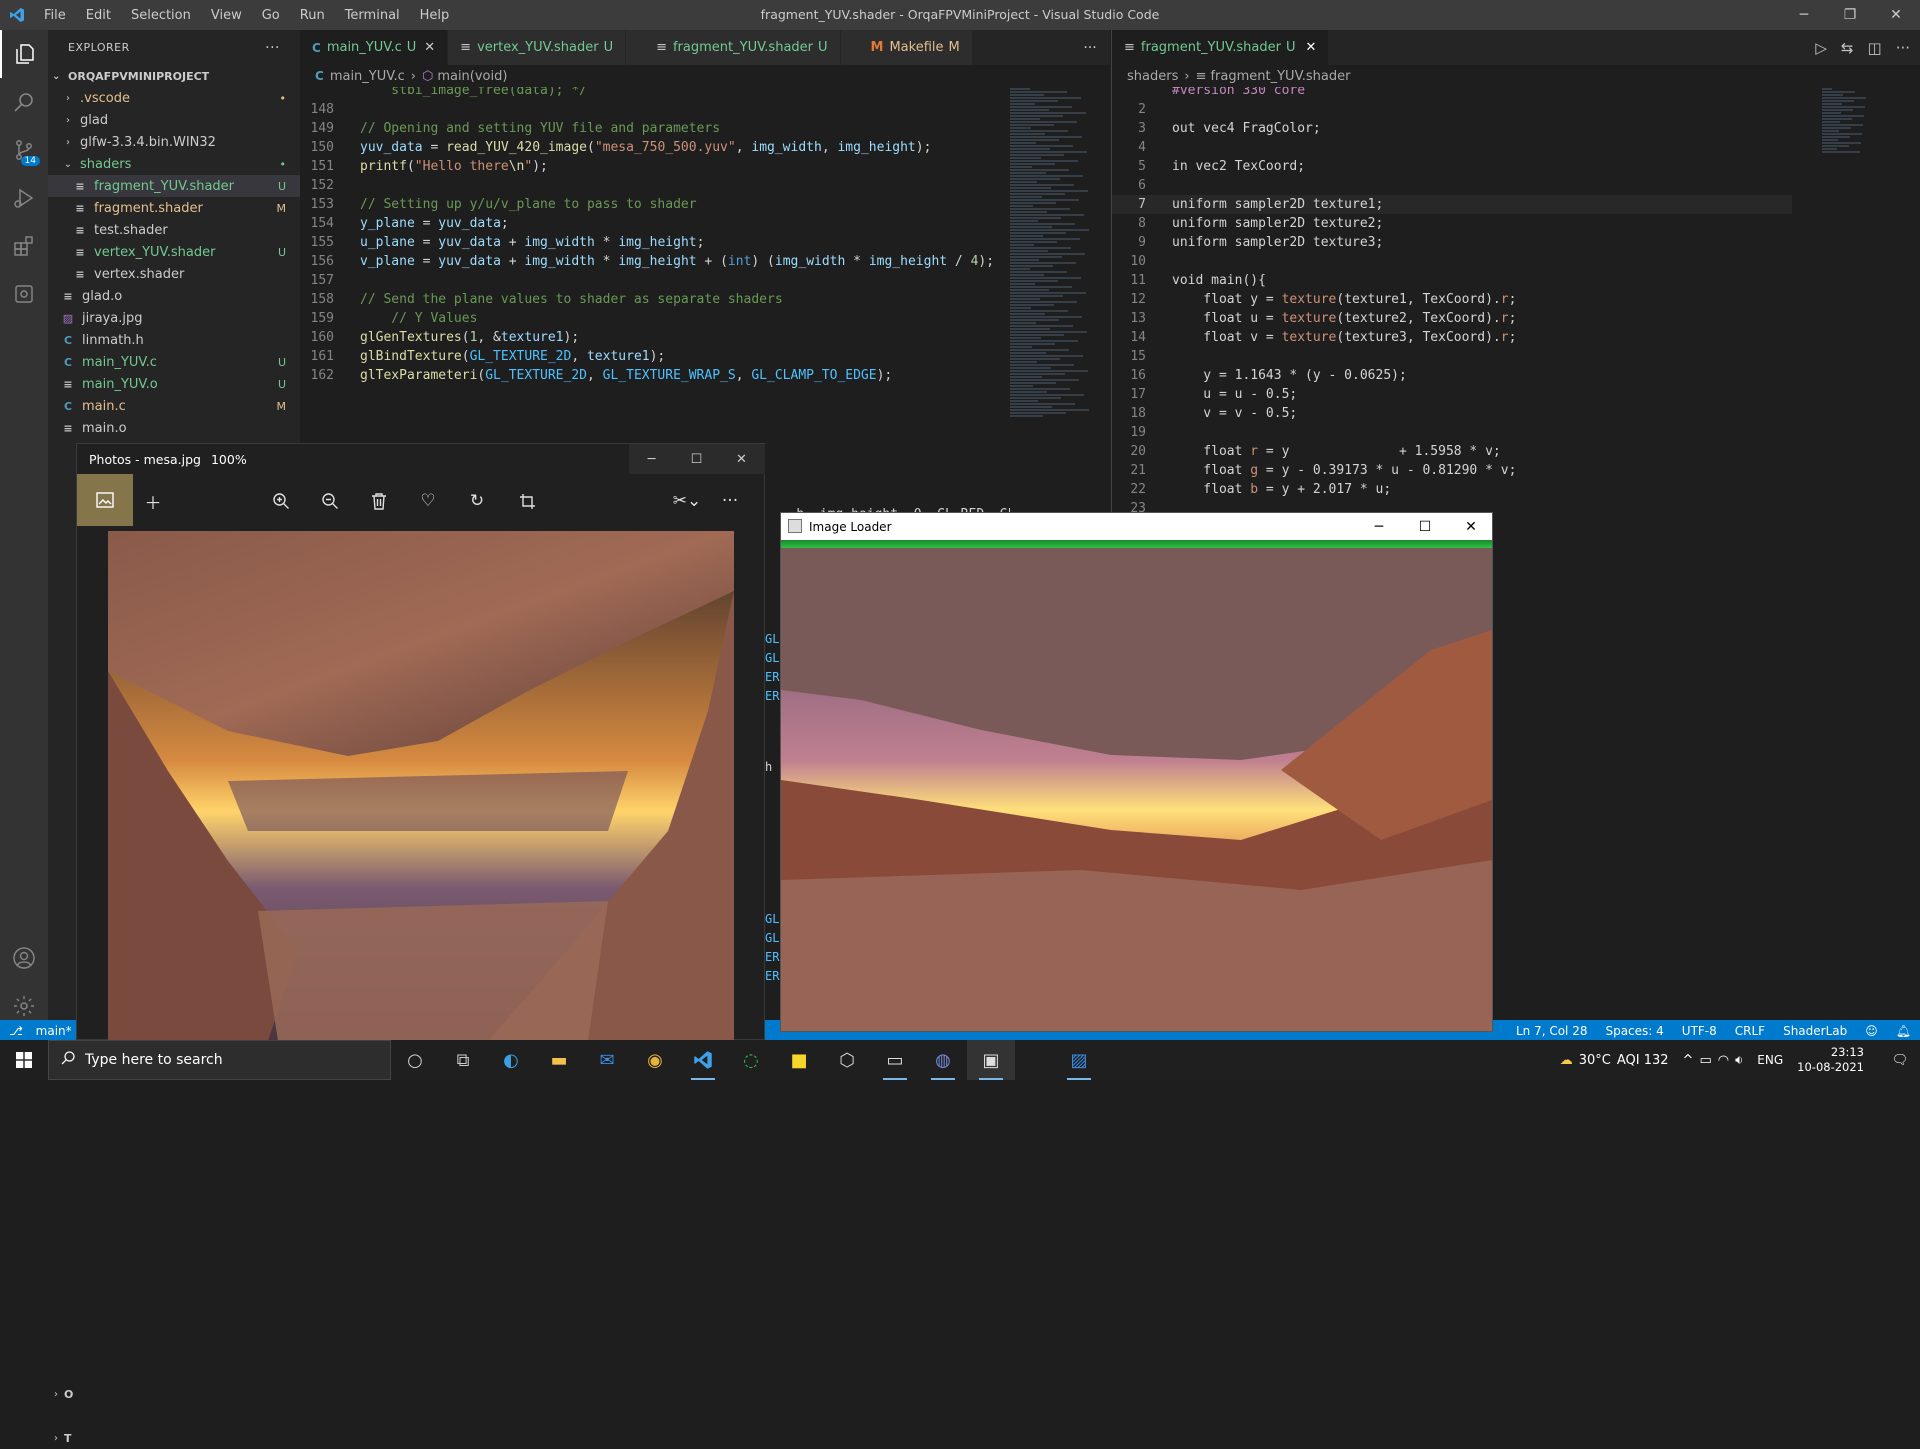  Describe the element at coordinates (1280, 76) in the screenshot. I see `breadcrumb-file: fragment_YUV.shader` at that location.